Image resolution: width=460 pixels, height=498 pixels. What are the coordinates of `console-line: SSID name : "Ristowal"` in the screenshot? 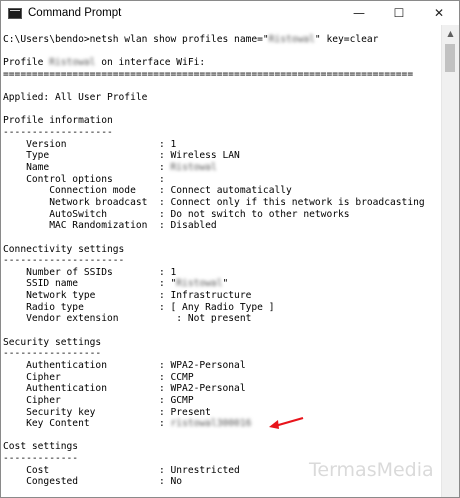 It's located at (116, 284).